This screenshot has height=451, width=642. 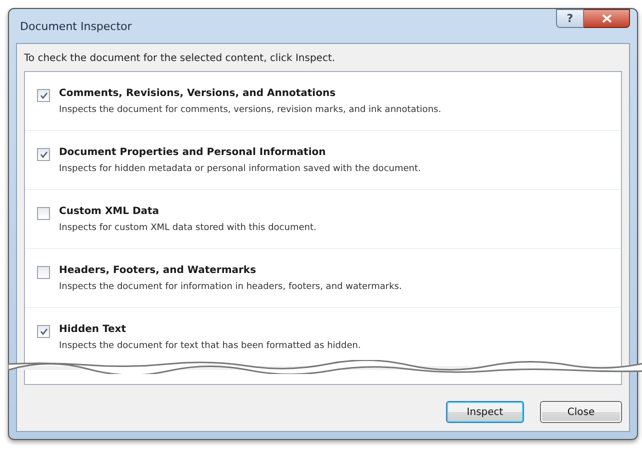 I want to click on option-label: Headers, Footers, and Watermarks, so click(x=158, y=270).